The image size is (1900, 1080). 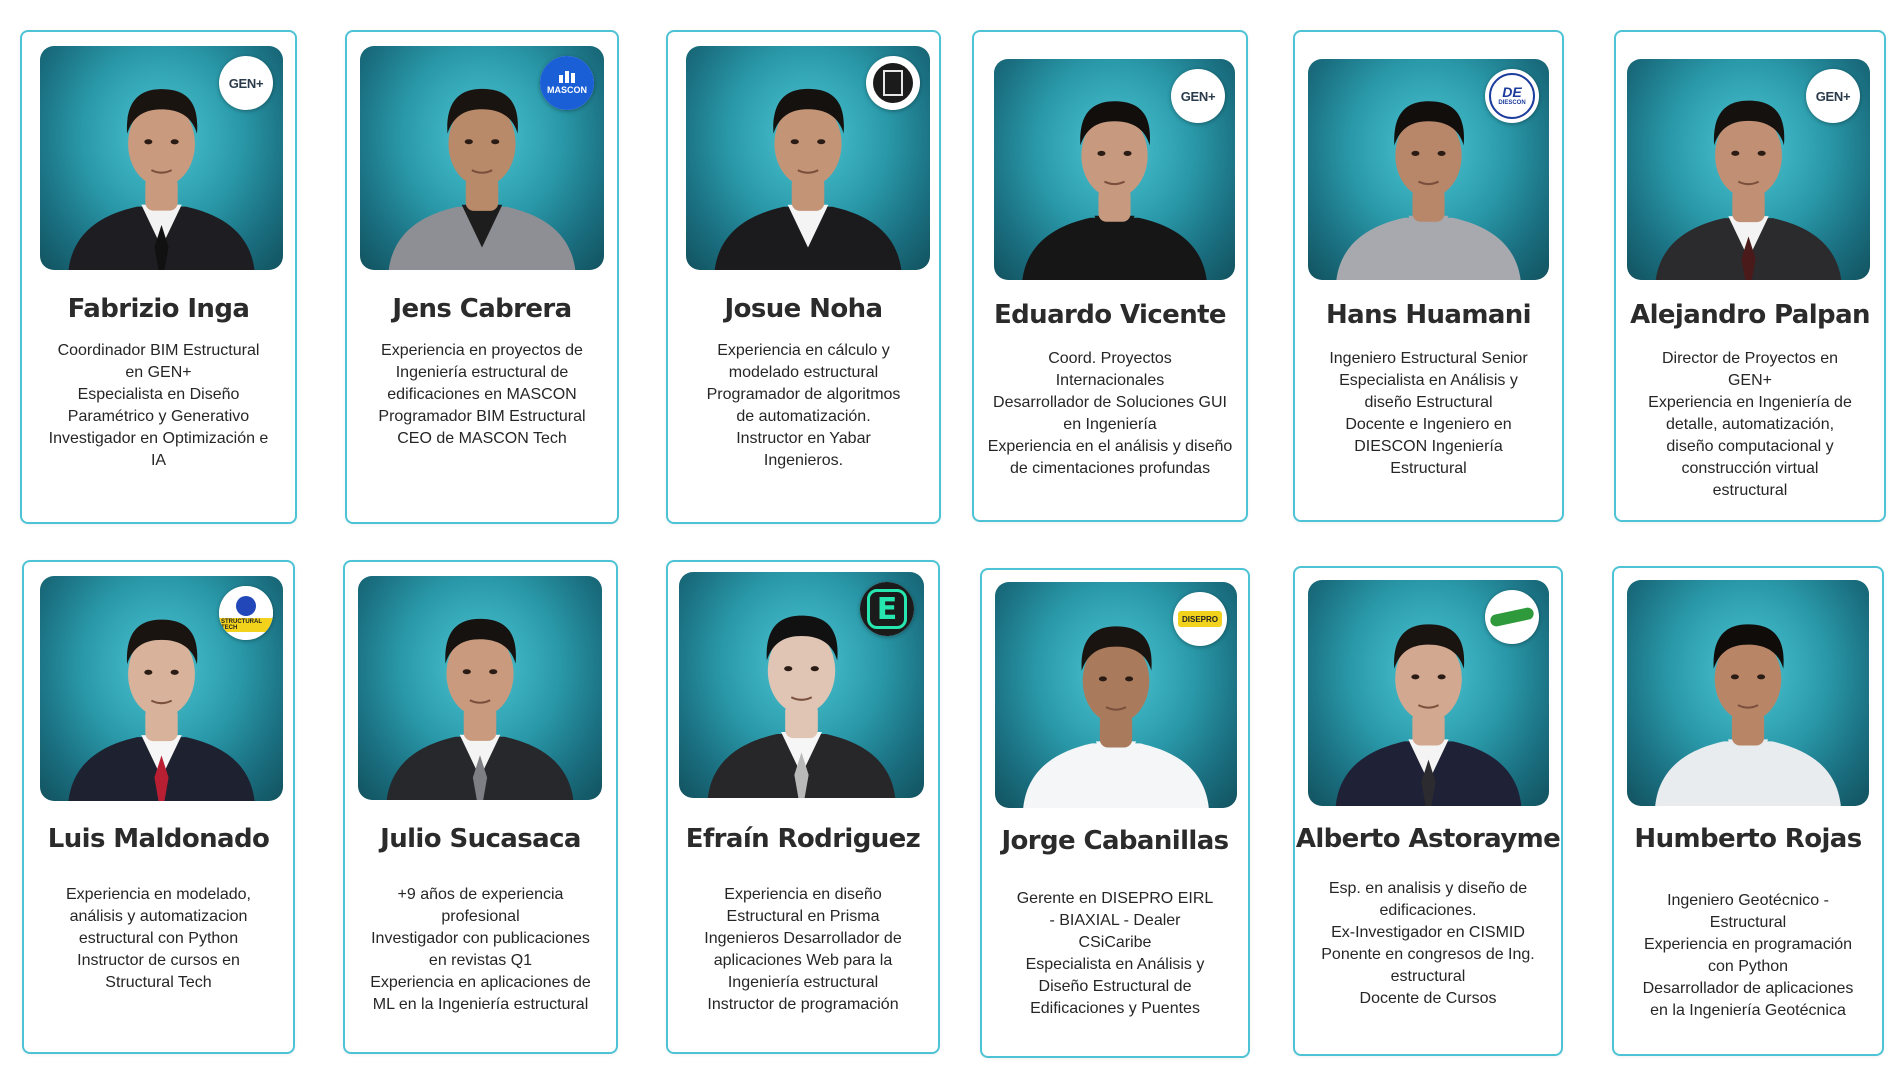 I want to click on description-line: Ingeniero Estructural Senior, so click(x=1428, y=358).